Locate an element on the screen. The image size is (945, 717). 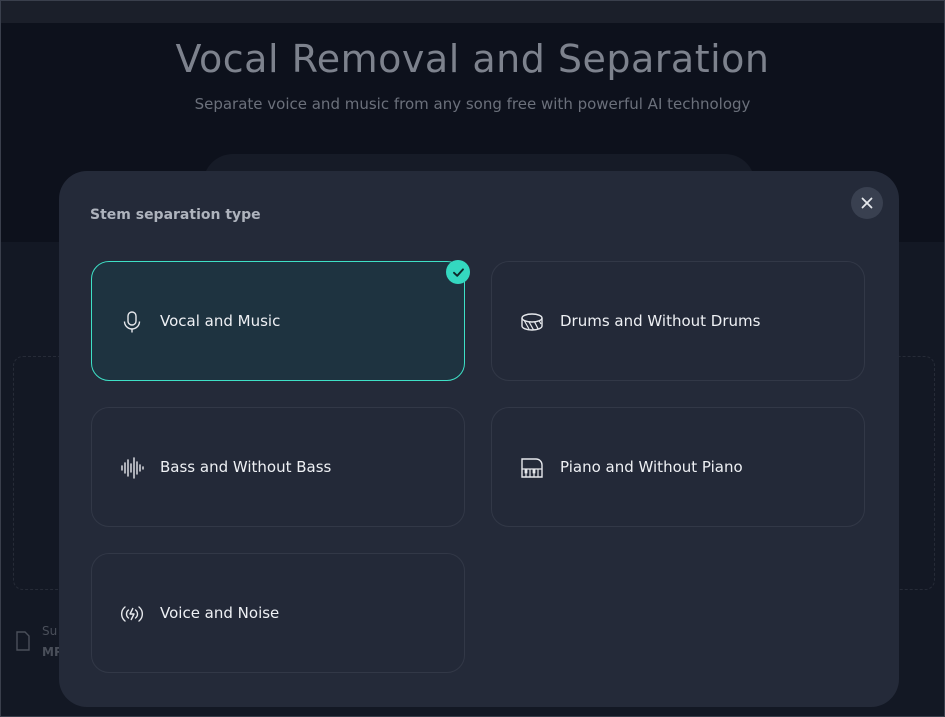
option-label: Piano and Without Piano is located at coordinates (651, 467).